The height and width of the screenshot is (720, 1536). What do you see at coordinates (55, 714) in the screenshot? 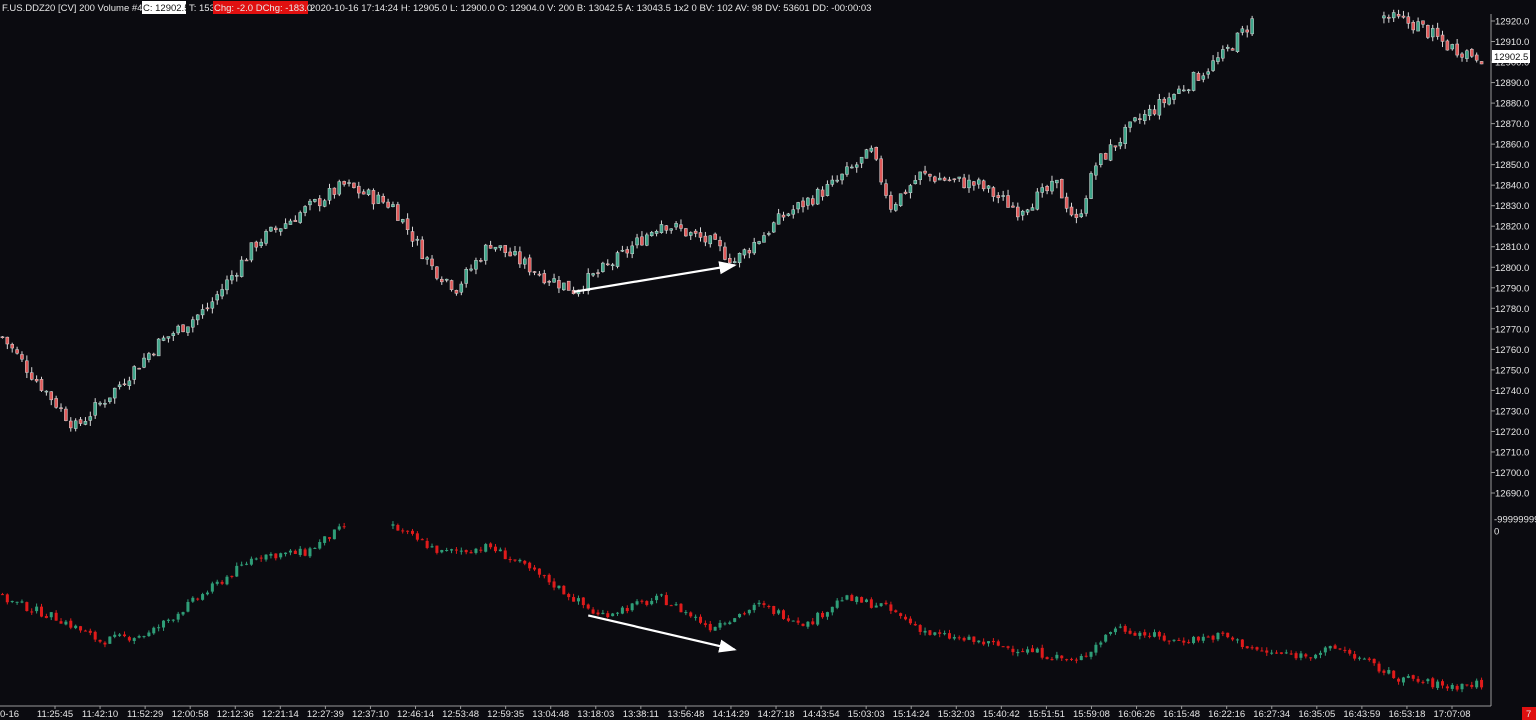
I see `time-tick-label: 11:25:45` at bounding box center [55, 714].